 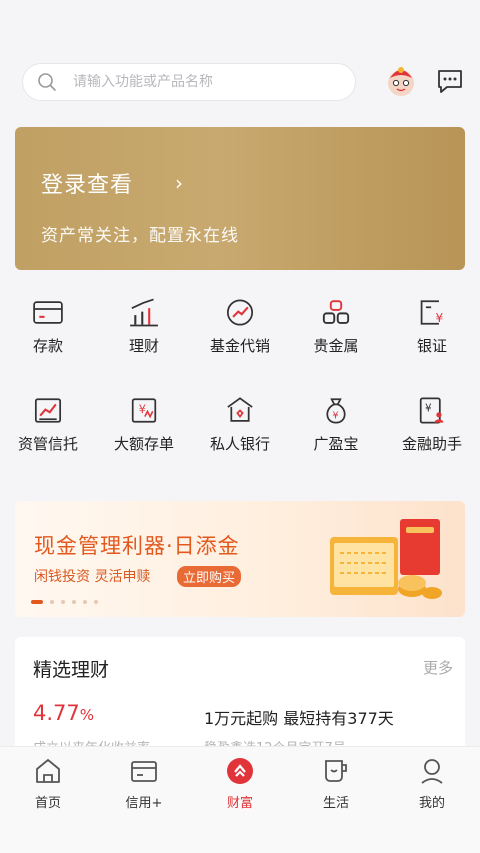 What do you see at coordinates (48, 771) in the screenshot?
I see `home-icon` at bounding box center [48, 771].